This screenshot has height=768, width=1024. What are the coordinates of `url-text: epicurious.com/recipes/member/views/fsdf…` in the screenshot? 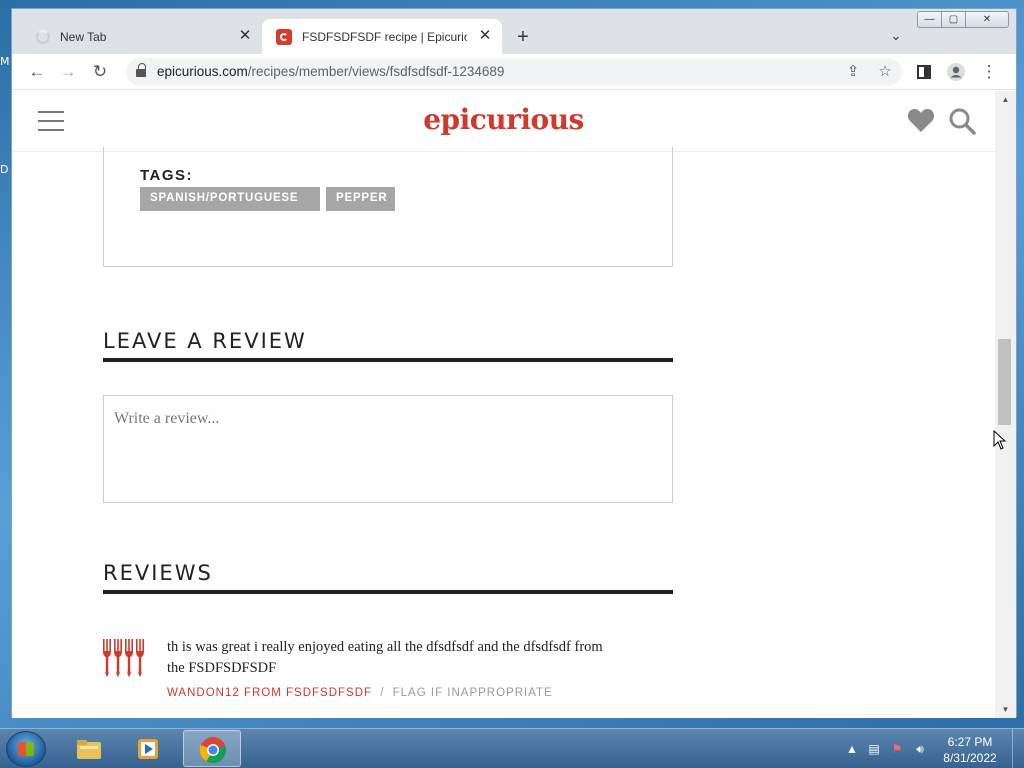 It's located at (330, 71).